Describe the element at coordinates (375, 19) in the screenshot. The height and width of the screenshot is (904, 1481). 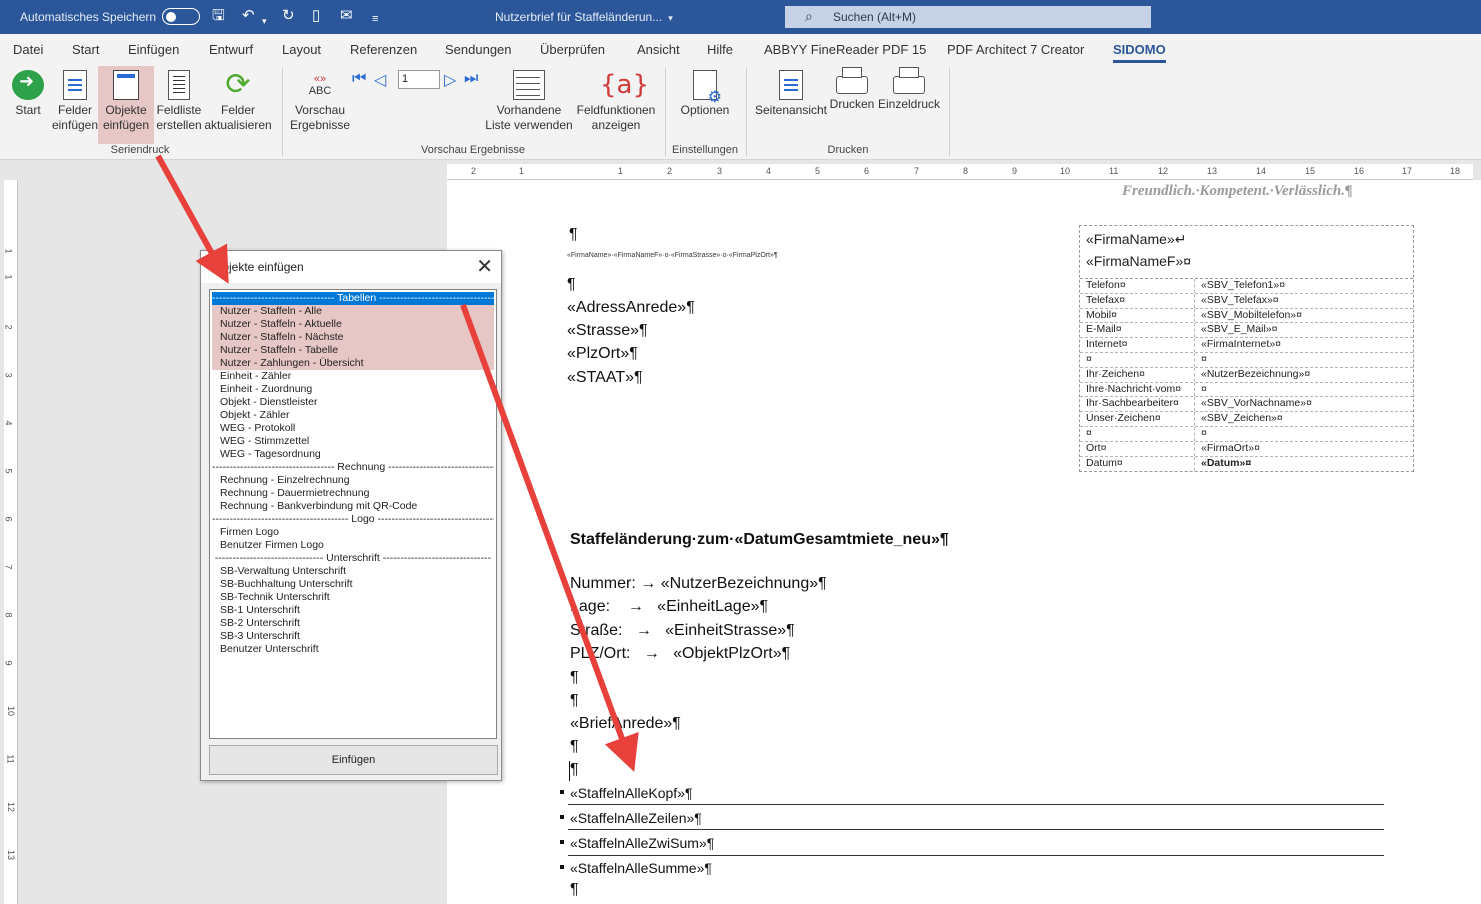
I see `customize-qat-icon: ≡` at that location.